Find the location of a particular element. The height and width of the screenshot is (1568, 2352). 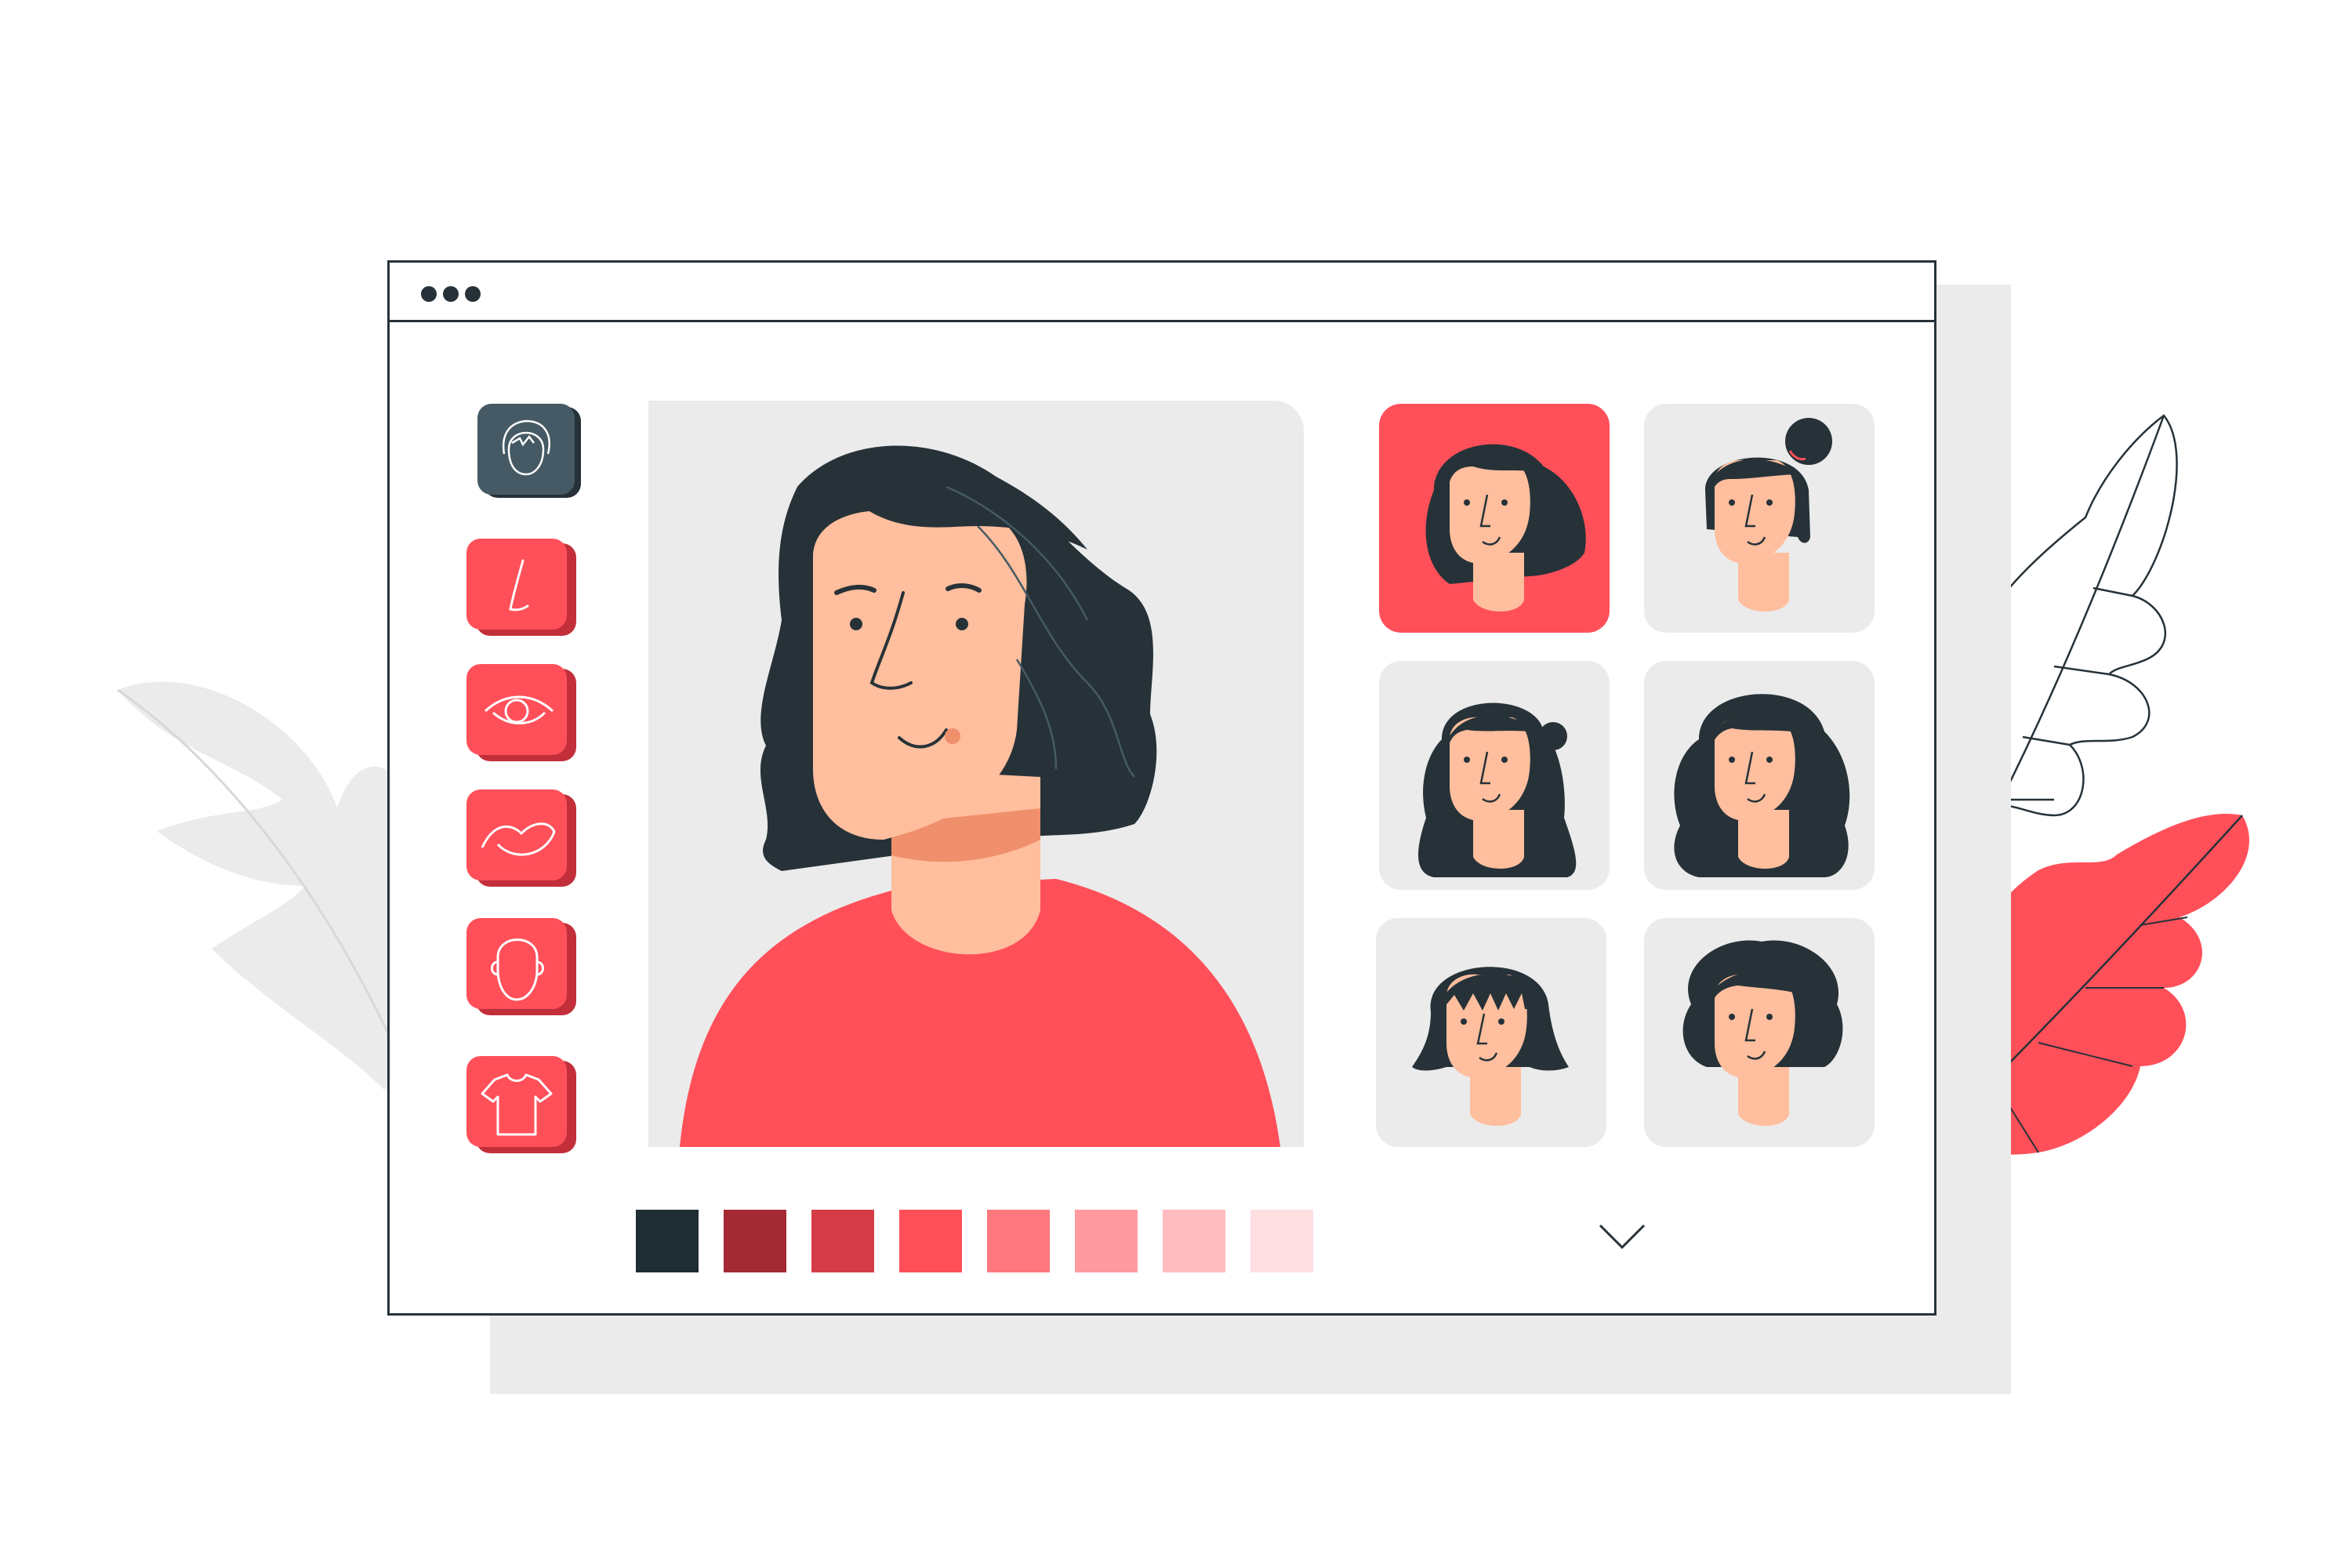

hairstyle-option-long-curls is located at coordinates (1760, 775).